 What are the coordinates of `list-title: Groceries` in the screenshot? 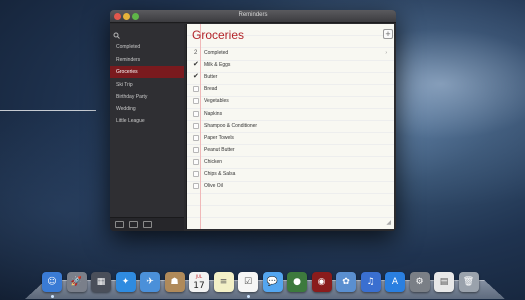 It's located at (218, 35).